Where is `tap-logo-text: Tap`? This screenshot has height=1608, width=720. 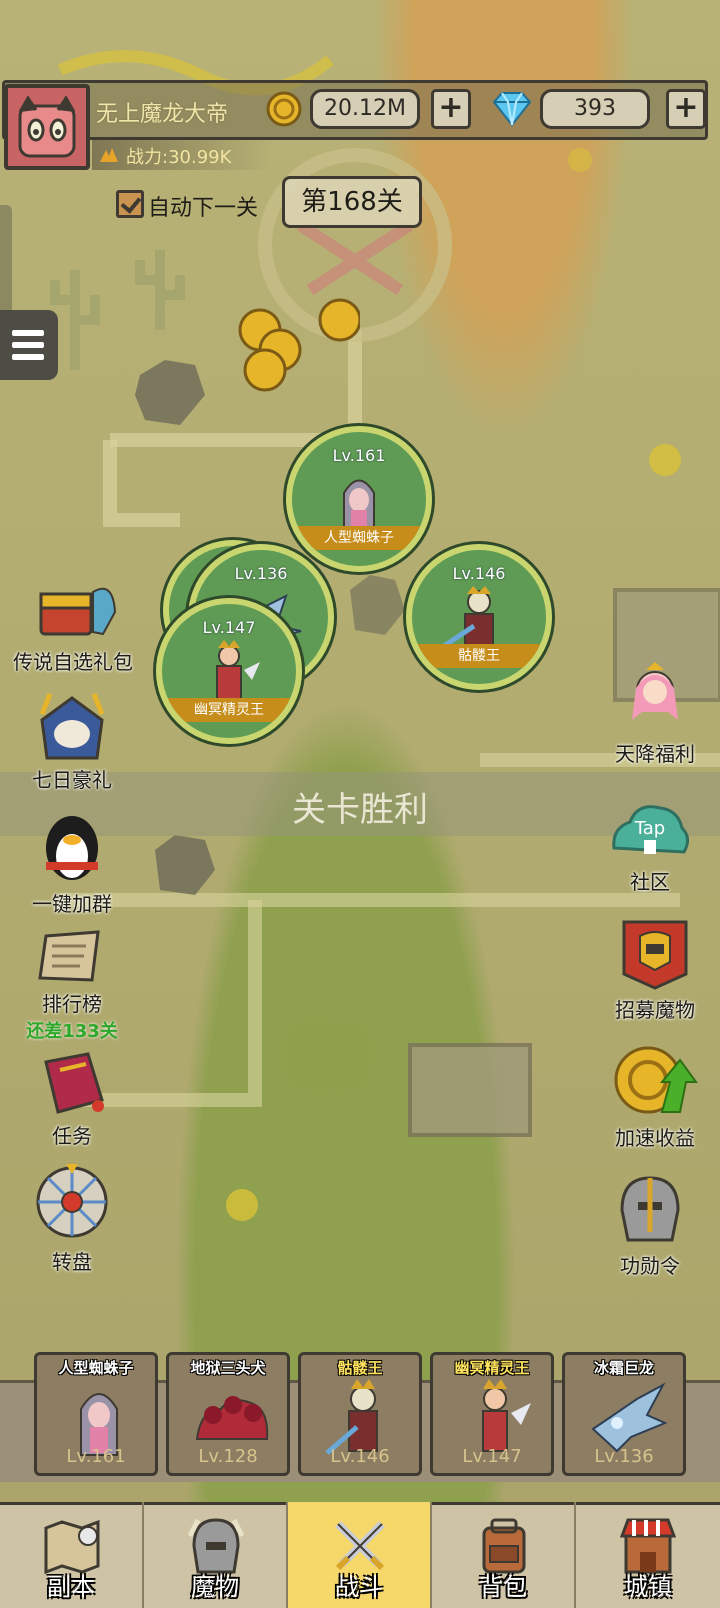
tap-logo-text: Tap is located at coordinates (649, 828).